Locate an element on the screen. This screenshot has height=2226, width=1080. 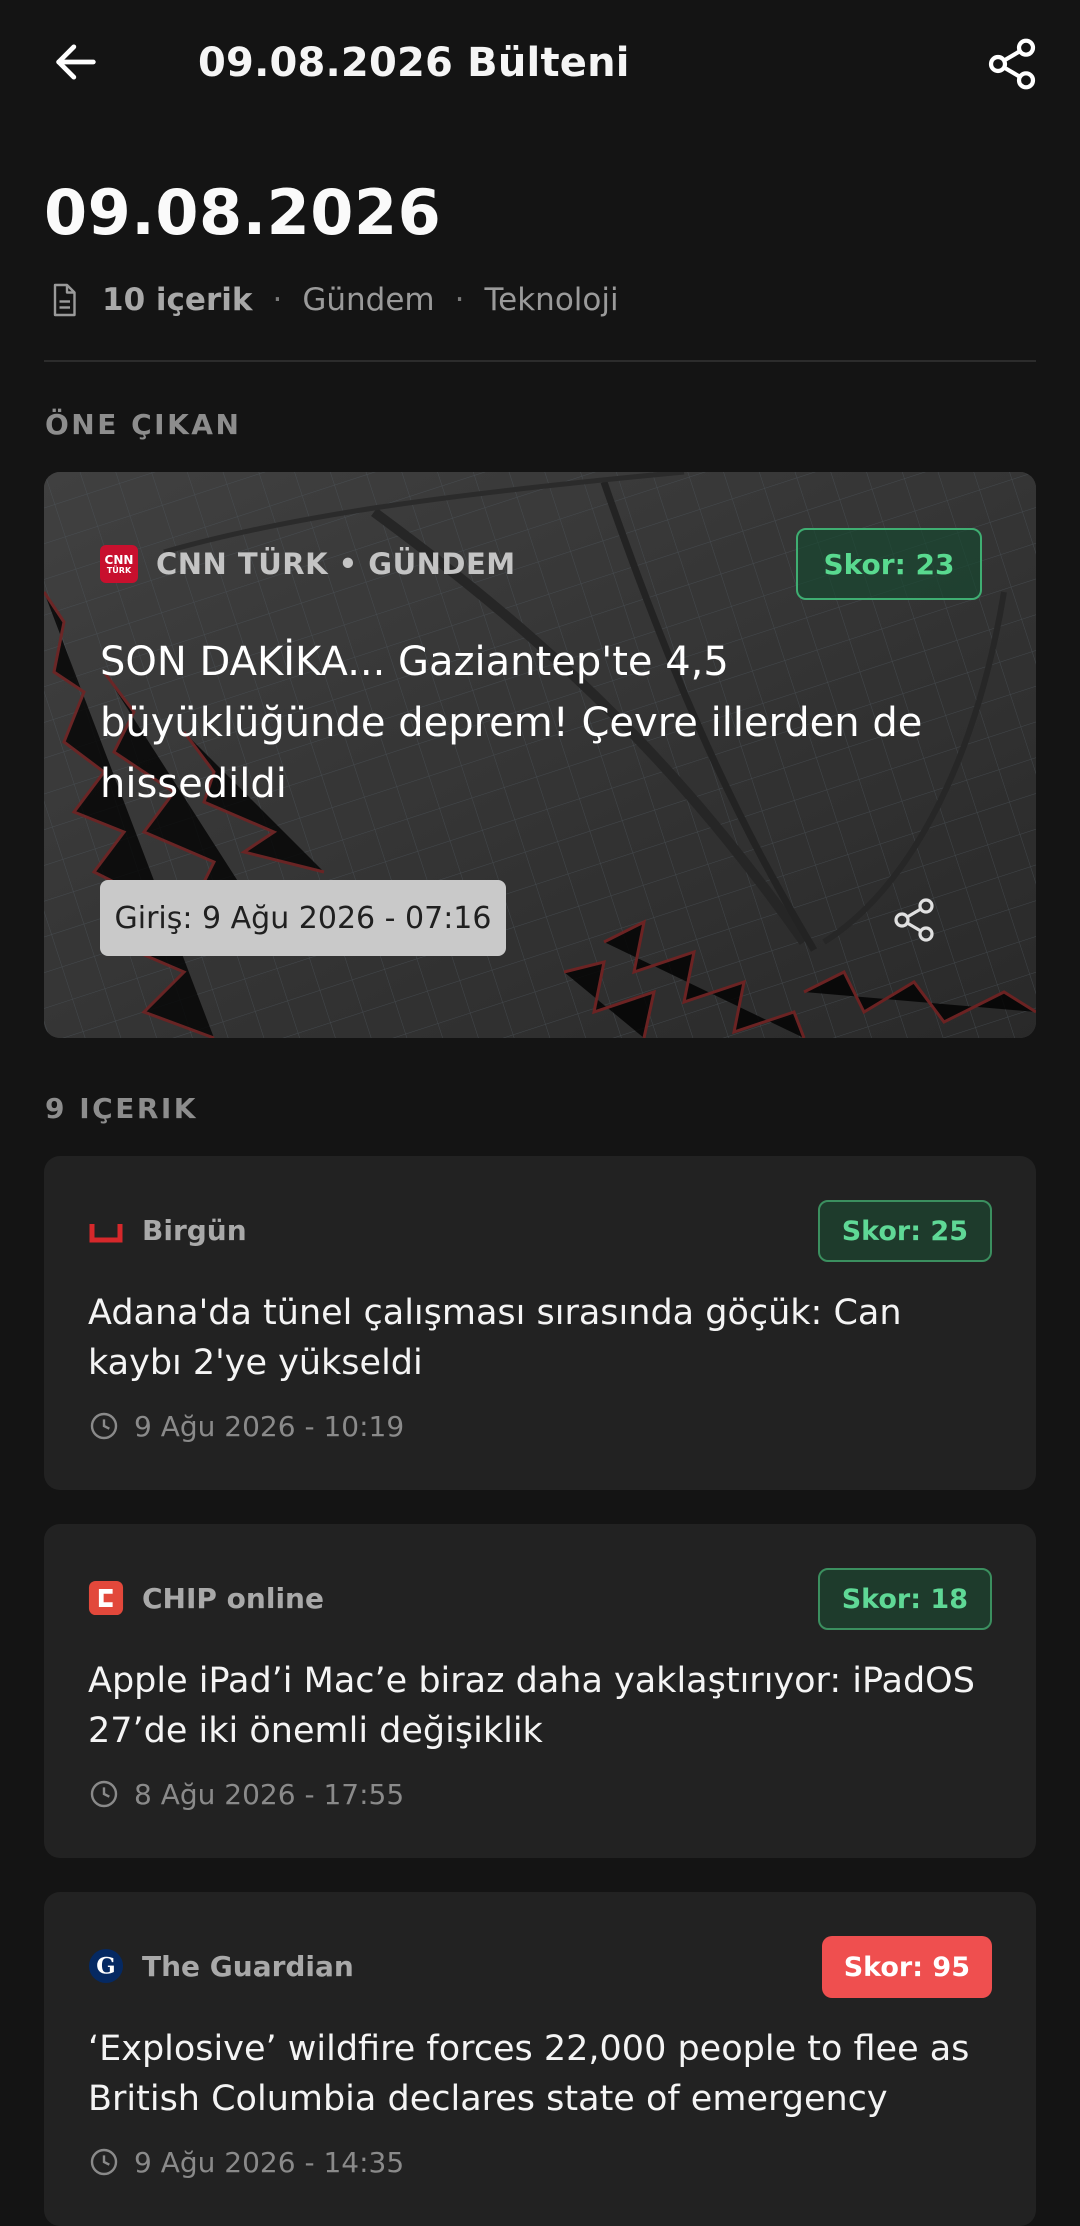
share-button is located at coordinates (1012, 64).